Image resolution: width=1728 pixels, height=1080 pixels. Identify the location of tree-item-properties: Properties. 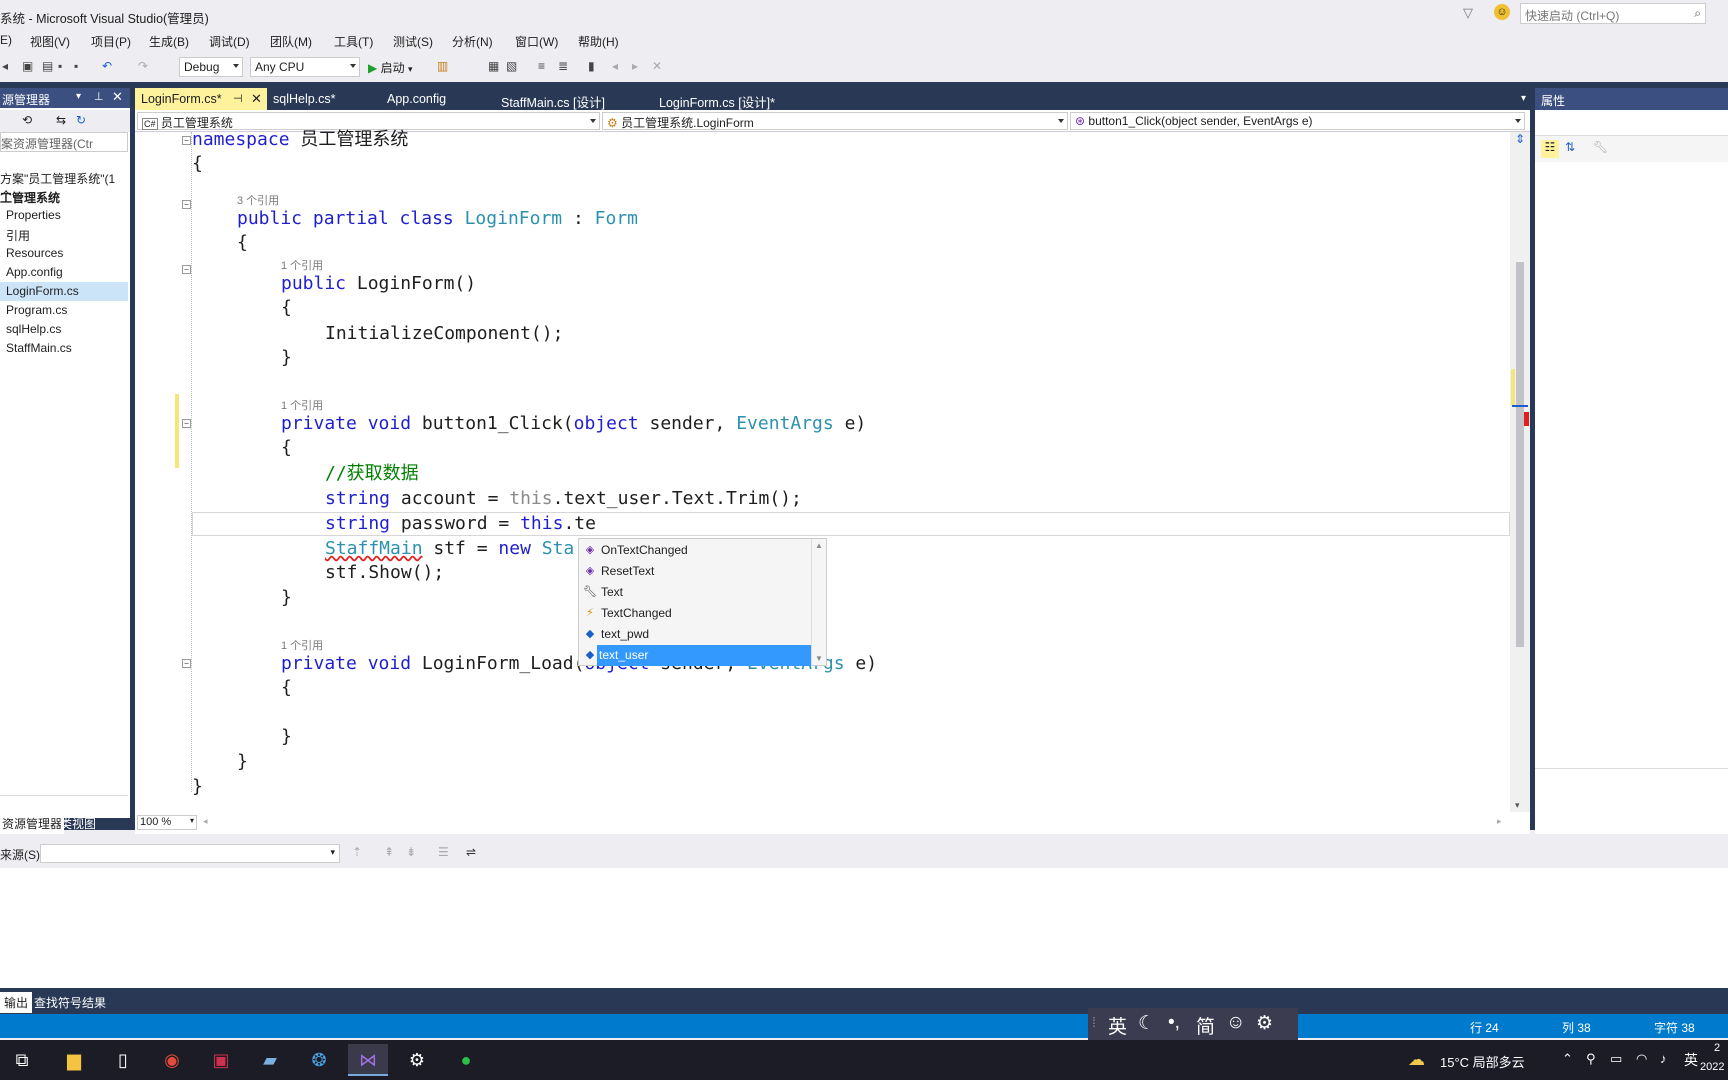
(33, 215).